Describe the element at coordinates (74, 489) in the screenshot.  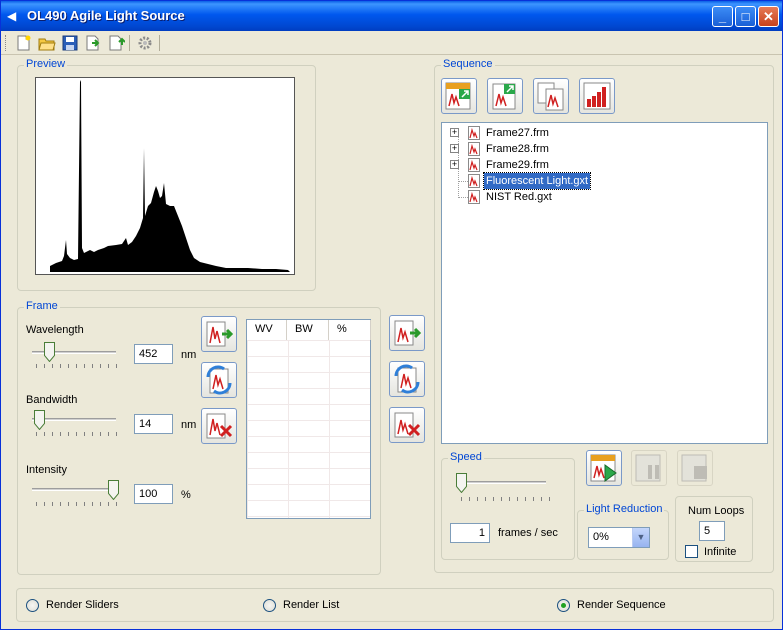
I see `intensity-slider-track` at that location.